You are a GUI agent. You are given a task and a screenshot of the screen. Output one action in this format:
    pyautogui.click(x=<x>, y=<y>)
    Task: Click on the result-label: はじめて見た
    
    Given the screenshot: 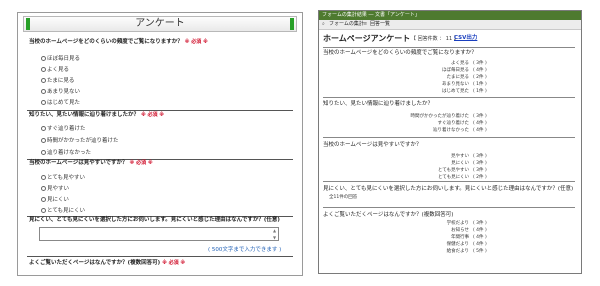 What is the action you would take?
    pyautogui.click(x=455, y=91)
    